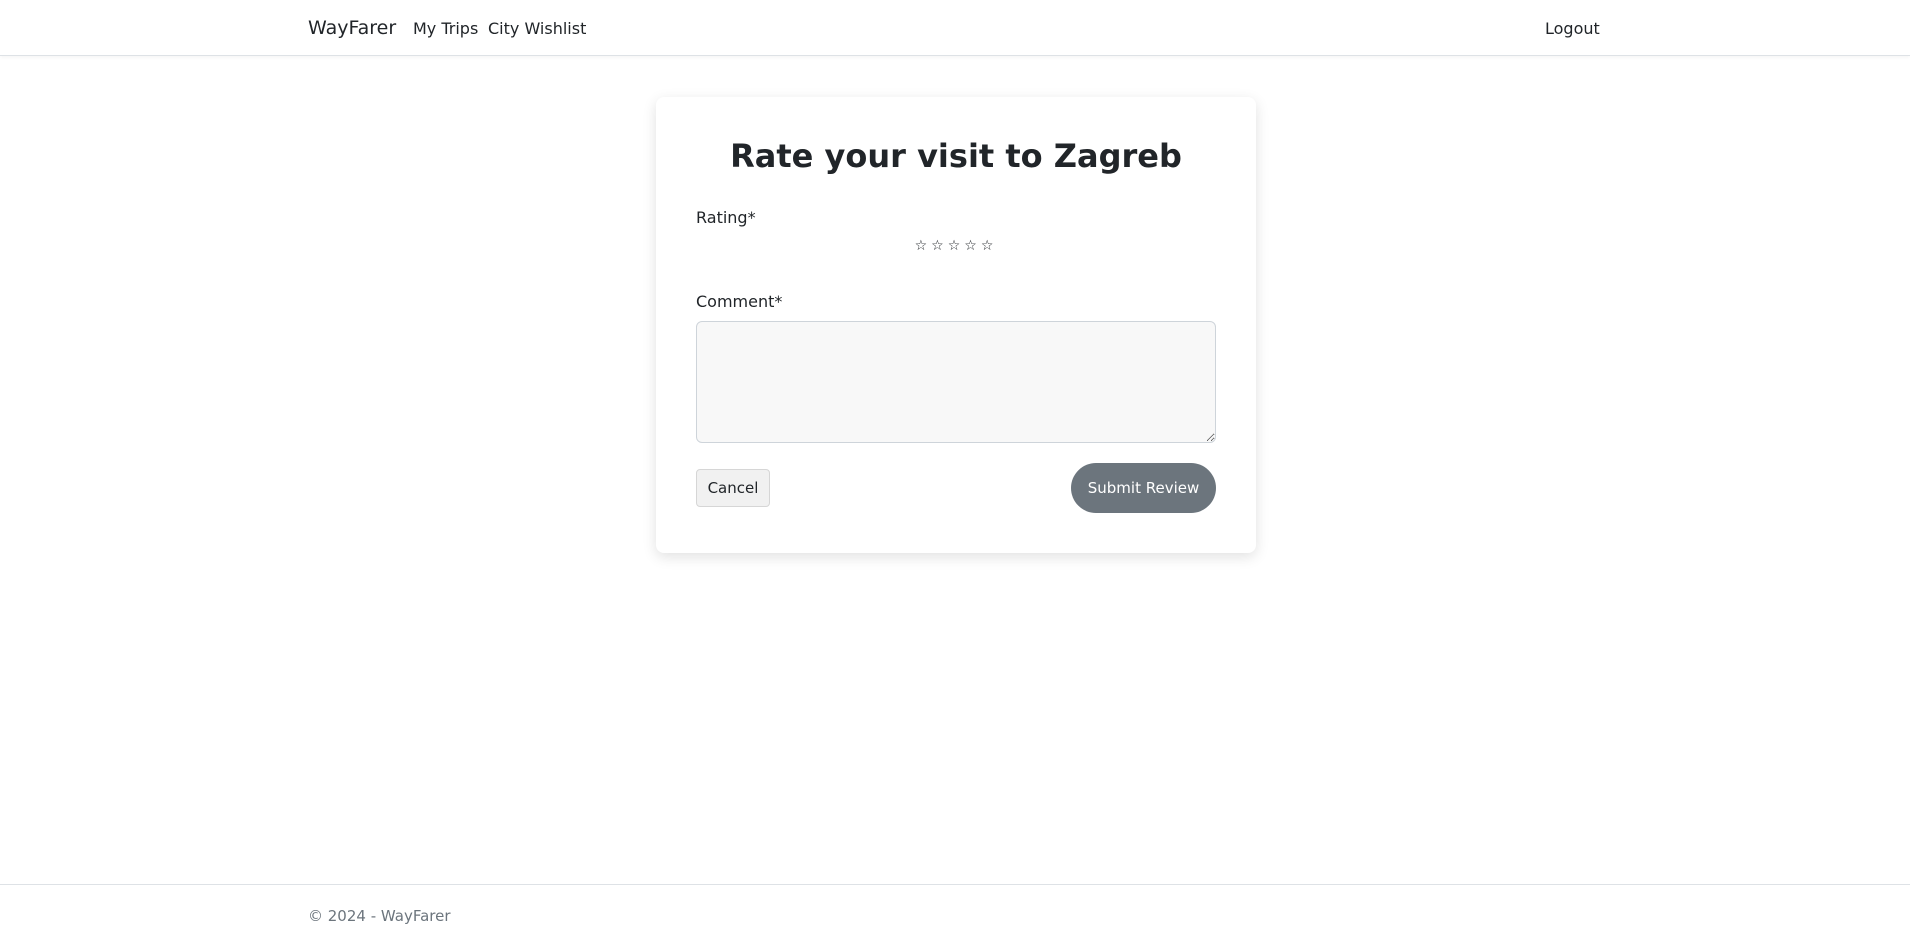 The width and height of the screenshot is (1910, 941). What do you see at coordinates (955, 28) in the screenshot?
I see `top-navbar: WayFarer My Trips City Wishlist Logout` at bounding box center [955, 28].